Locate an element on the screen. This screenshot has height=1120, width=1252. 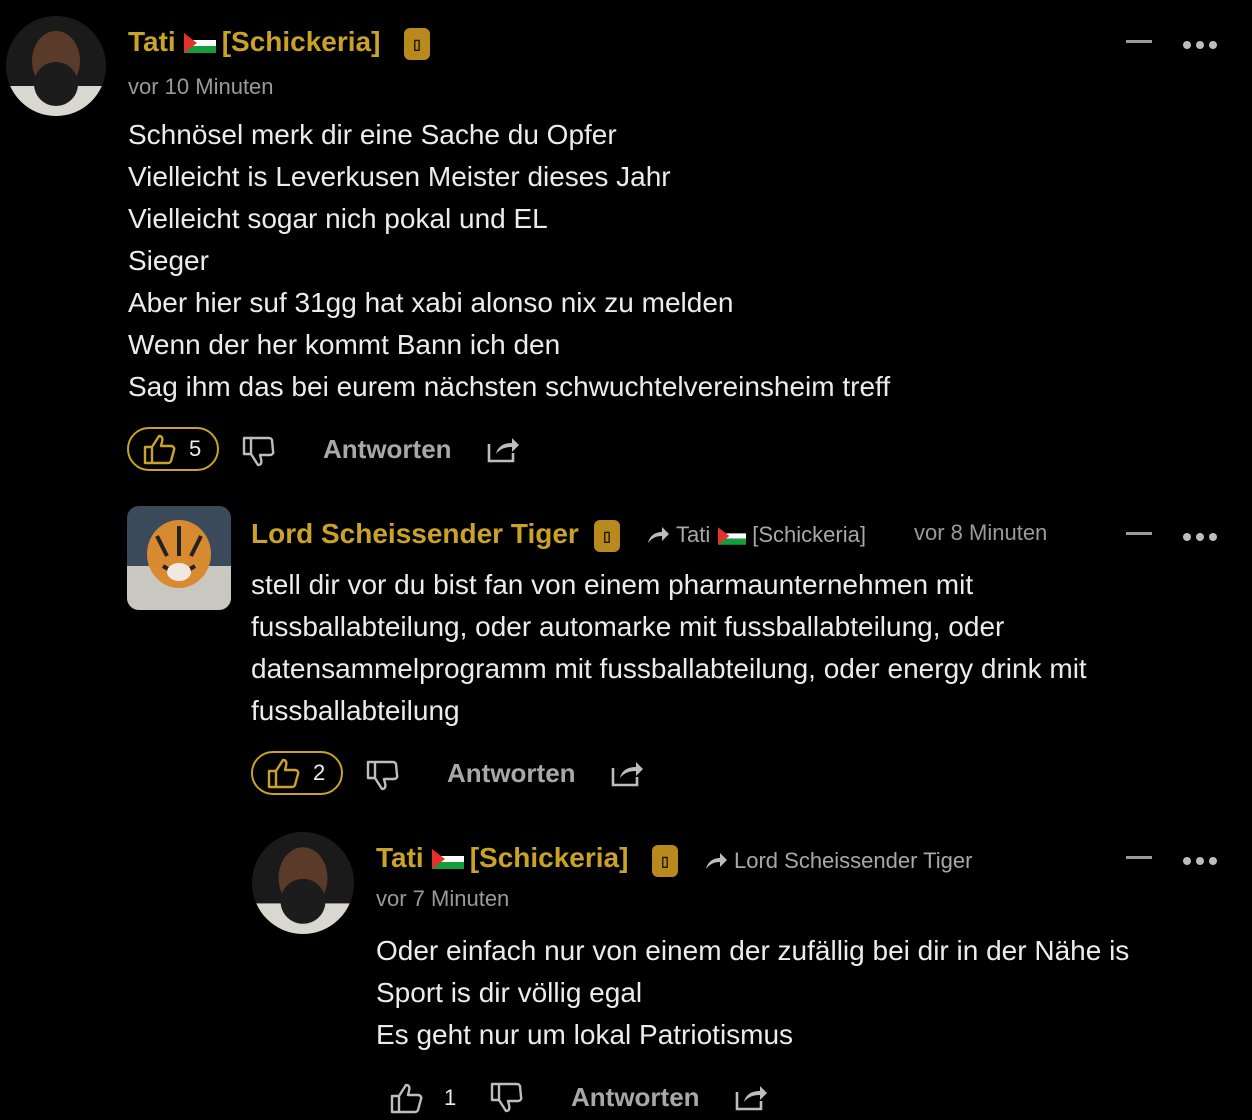
like-button: 2 is located at coordinates (297, 773).